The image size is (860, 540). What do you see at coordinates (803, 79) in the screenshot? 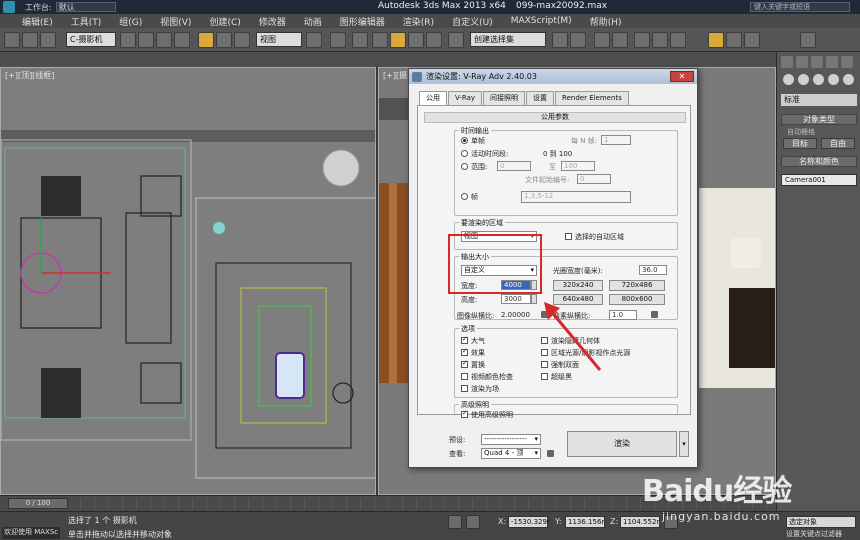
I see `shapes-icon` at bounding box center [803, 79].